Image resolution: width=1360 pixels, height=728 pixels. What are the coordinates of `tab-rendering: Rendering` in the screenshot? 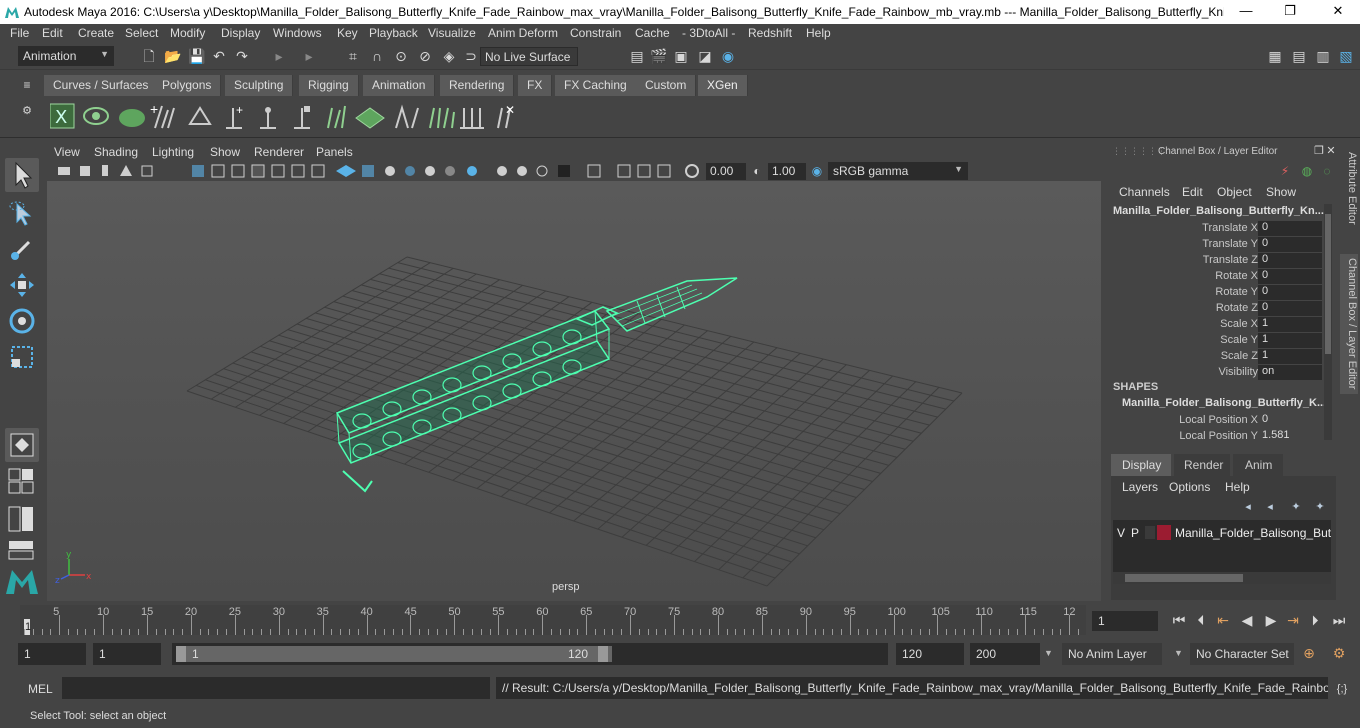 It's located at (477, 85).